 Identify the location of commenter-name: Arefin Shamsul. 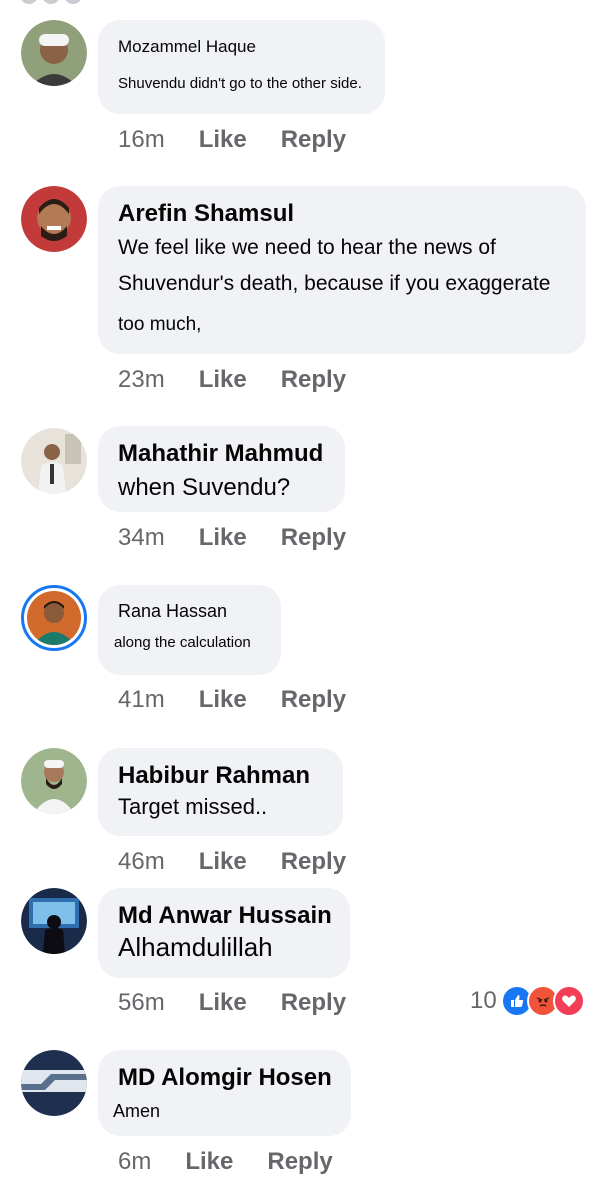
(206, 214).